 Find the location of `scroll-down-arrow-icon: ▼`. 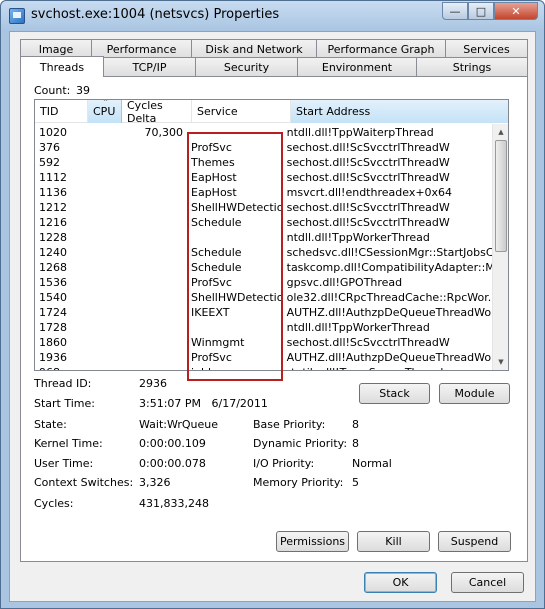

scroll-down-arrow-icon: ▼ is located at coordinates (500, 362).